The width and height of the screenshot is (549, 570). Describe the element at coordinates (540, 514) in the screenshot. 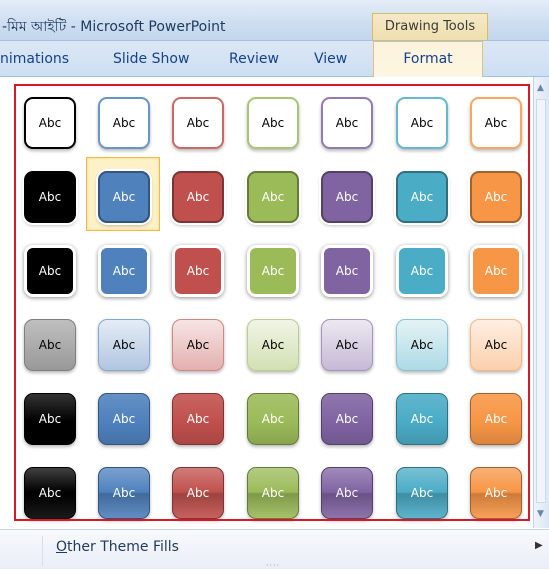

I see `scroll-down-icon: ▼` at that location.